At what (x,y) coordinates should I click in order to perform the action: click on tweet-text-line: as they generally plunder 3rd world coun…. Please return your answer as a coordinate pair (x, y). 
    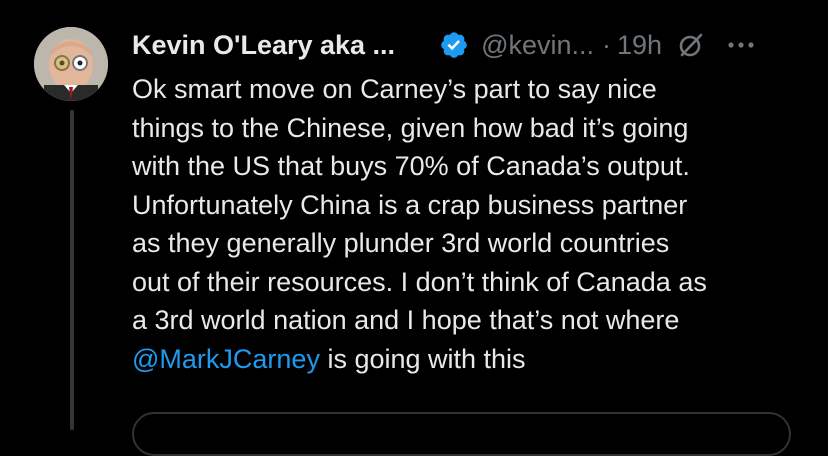
    Looking at the image, I should click on (401, 243).